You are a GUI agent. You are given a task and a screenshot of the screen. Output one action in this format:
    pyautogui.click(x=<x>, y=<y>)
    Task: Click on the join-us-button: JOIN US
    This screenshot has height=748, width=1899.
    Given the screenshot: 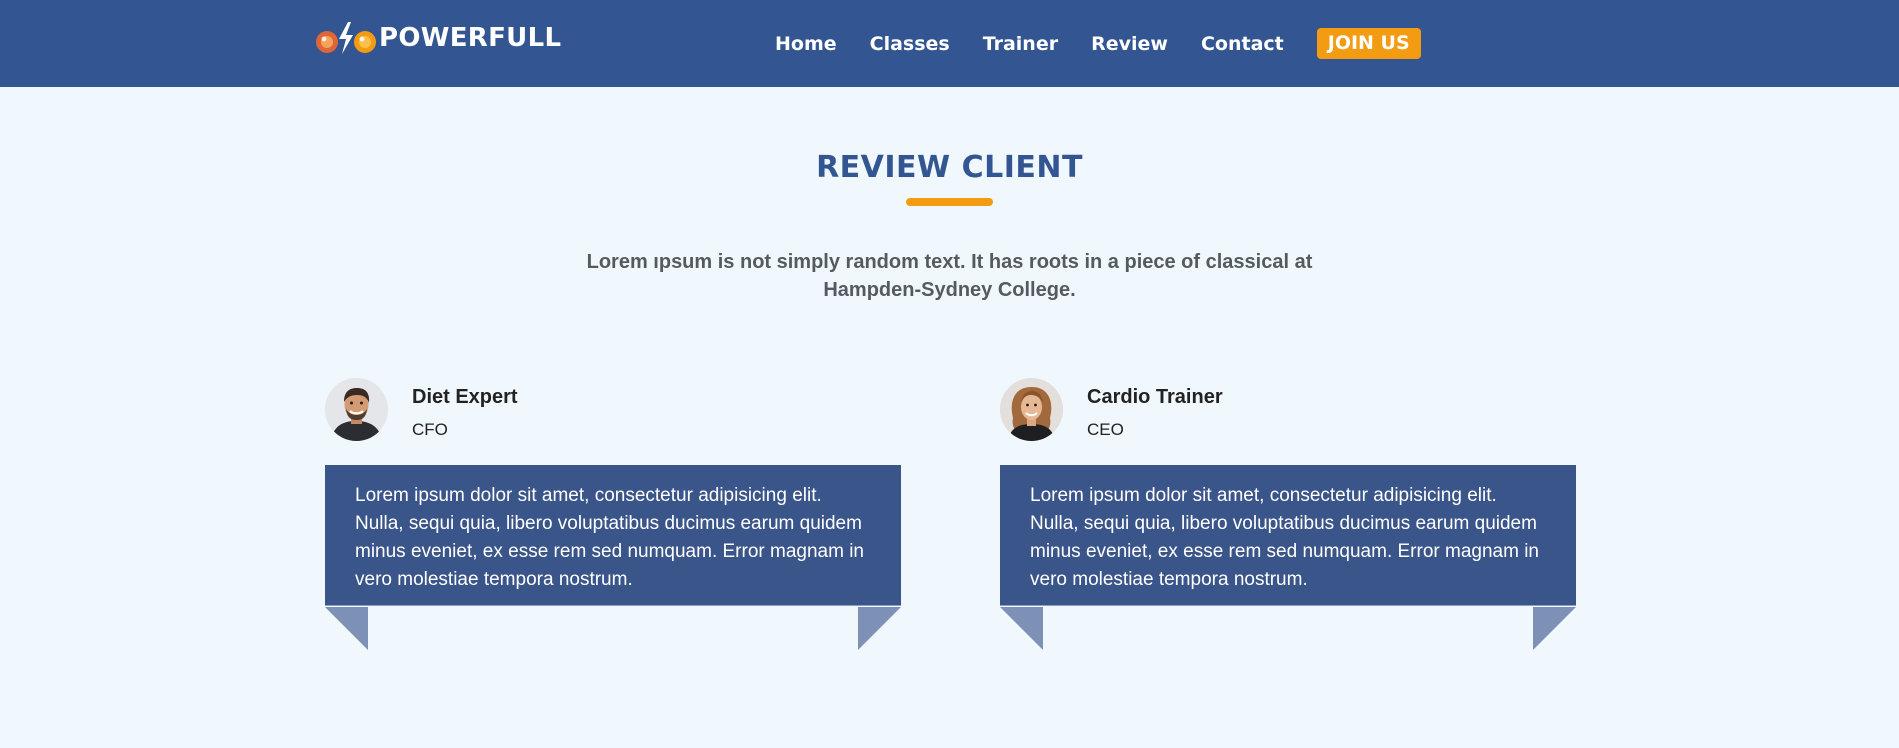 What is the action you would take?
    pyautogui.click(x=1368, y=43)
    